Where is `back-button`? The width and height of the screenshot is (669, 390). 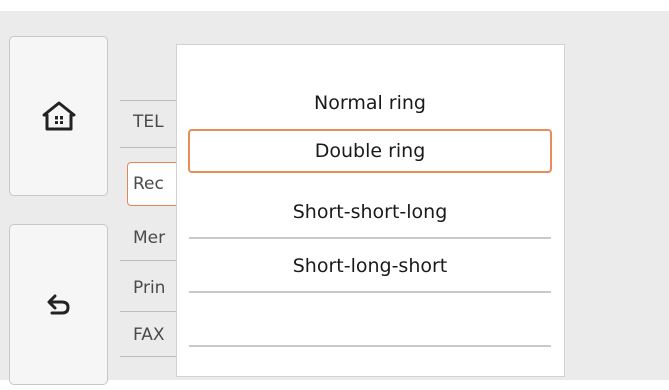
back-button is located at coordinates (58, 304).